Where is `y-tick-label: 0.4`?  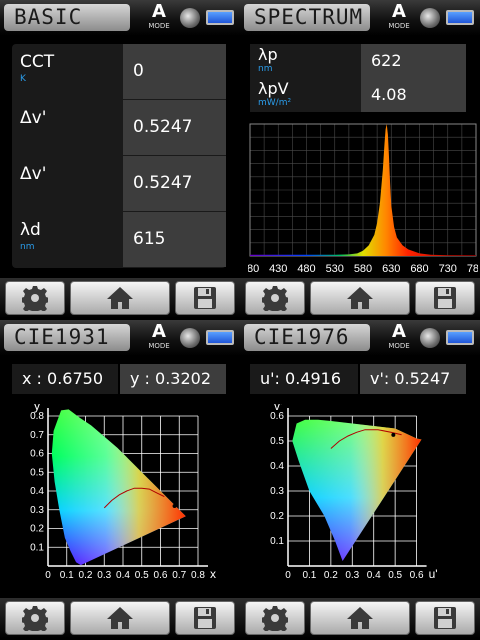
y-tick-label: 0.4 is located at coordinates (37, 491).